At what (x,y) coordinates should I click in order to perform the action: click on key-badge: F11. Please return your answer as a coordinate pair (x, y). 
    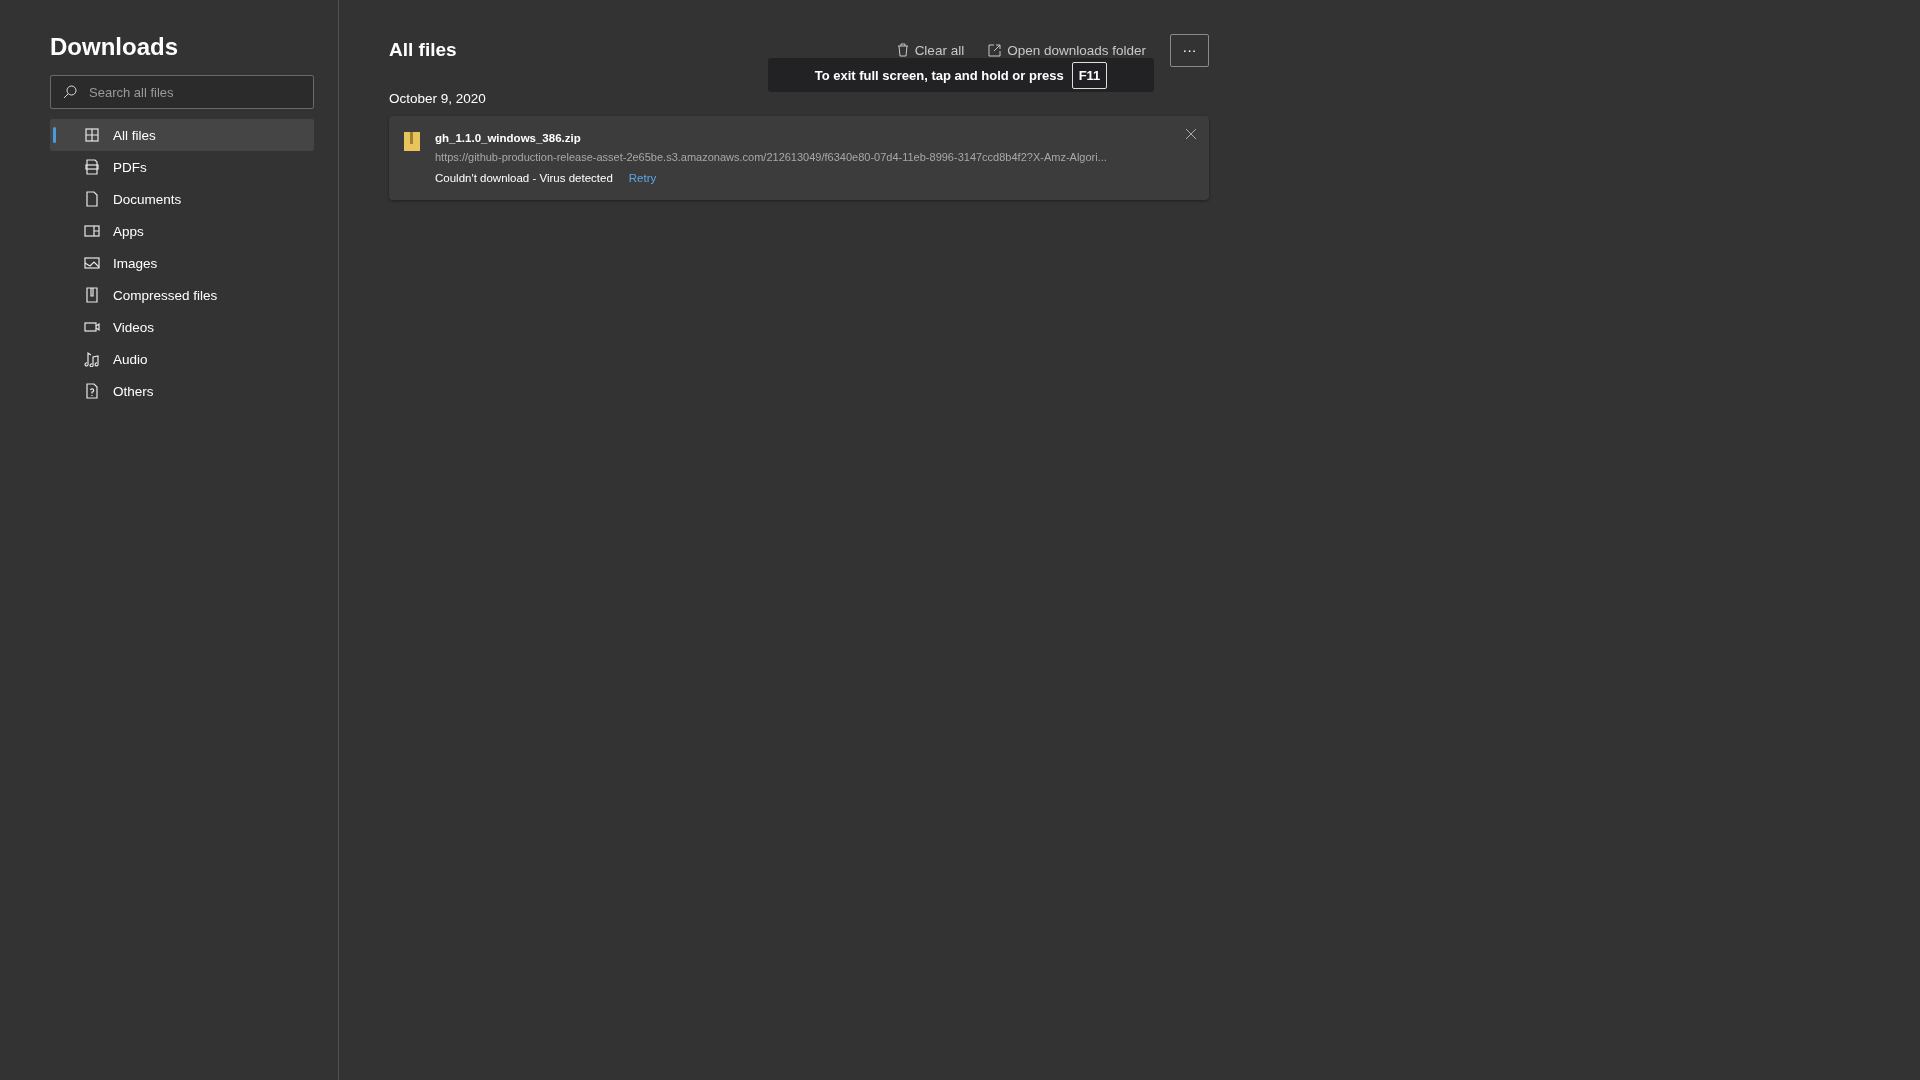
    Looking at the image, I should click on (1089, 75).